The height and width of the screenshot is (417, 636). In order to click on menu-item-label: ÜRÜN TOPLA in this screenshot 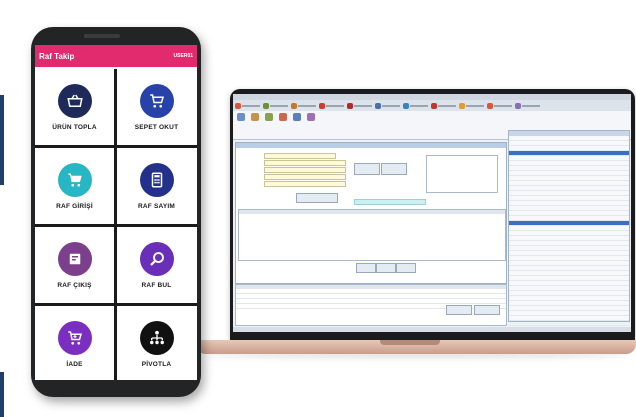, I will do `click(74, 127)`.